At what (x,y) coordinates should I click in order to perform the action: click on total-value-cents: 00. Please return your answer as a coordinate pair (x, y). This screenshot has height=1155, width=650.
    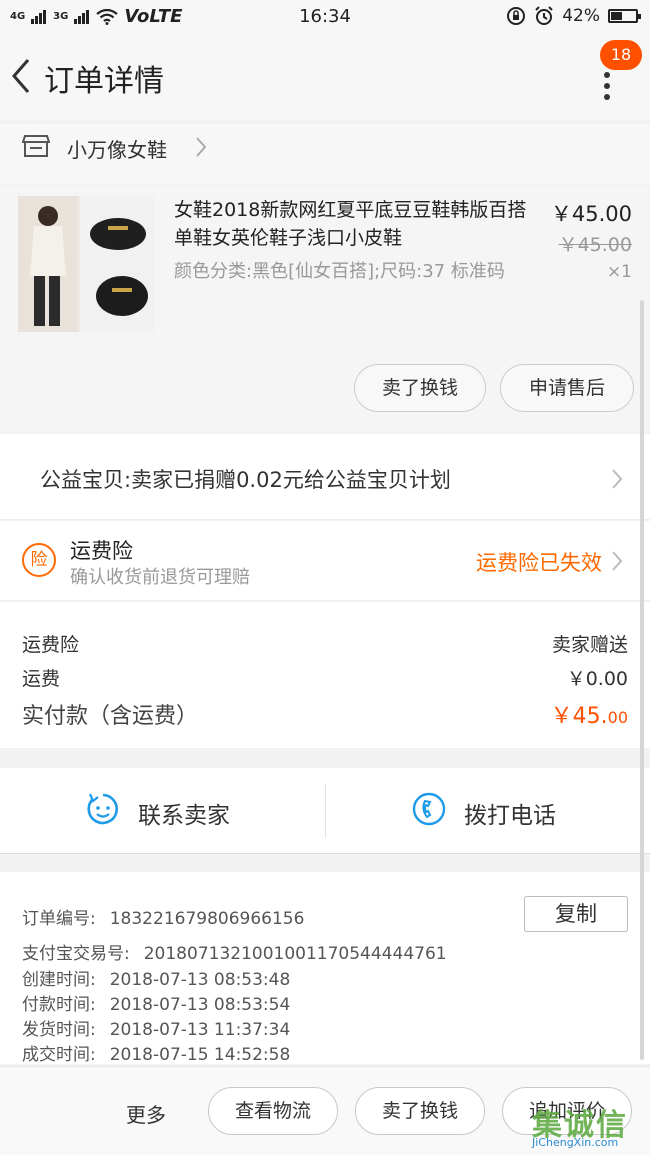
    Looking at the image, I should click on (617, 717).